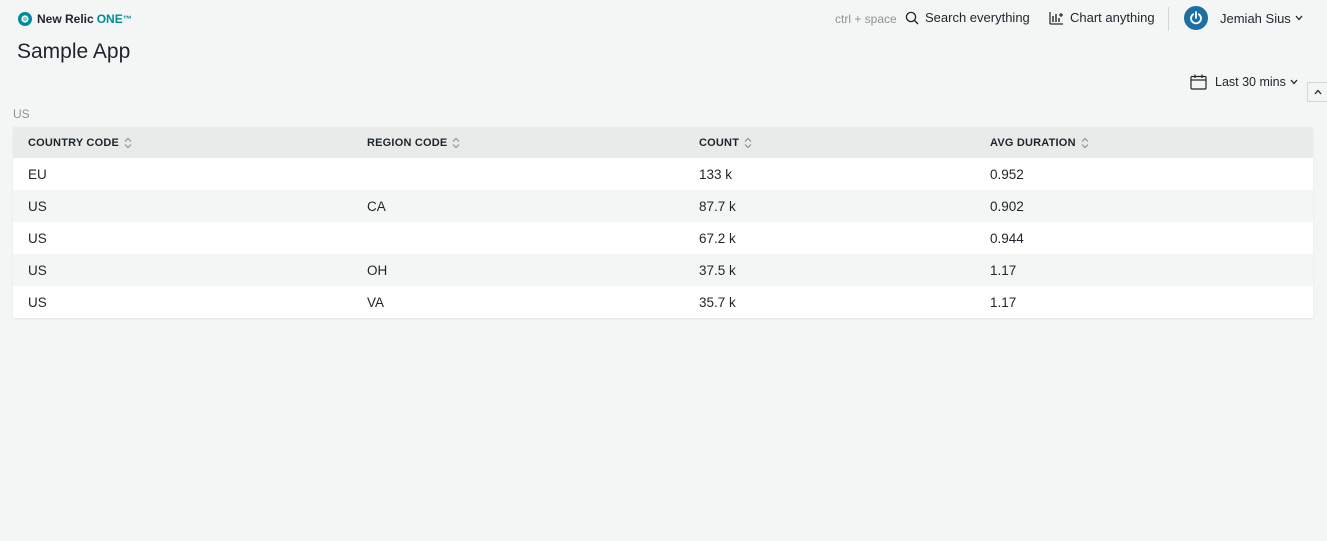 This screenshot has height=541, width=1327. Describe the element at coordinates (109, 19) in the screenshot. I see `brand-product: ONE` at that location.